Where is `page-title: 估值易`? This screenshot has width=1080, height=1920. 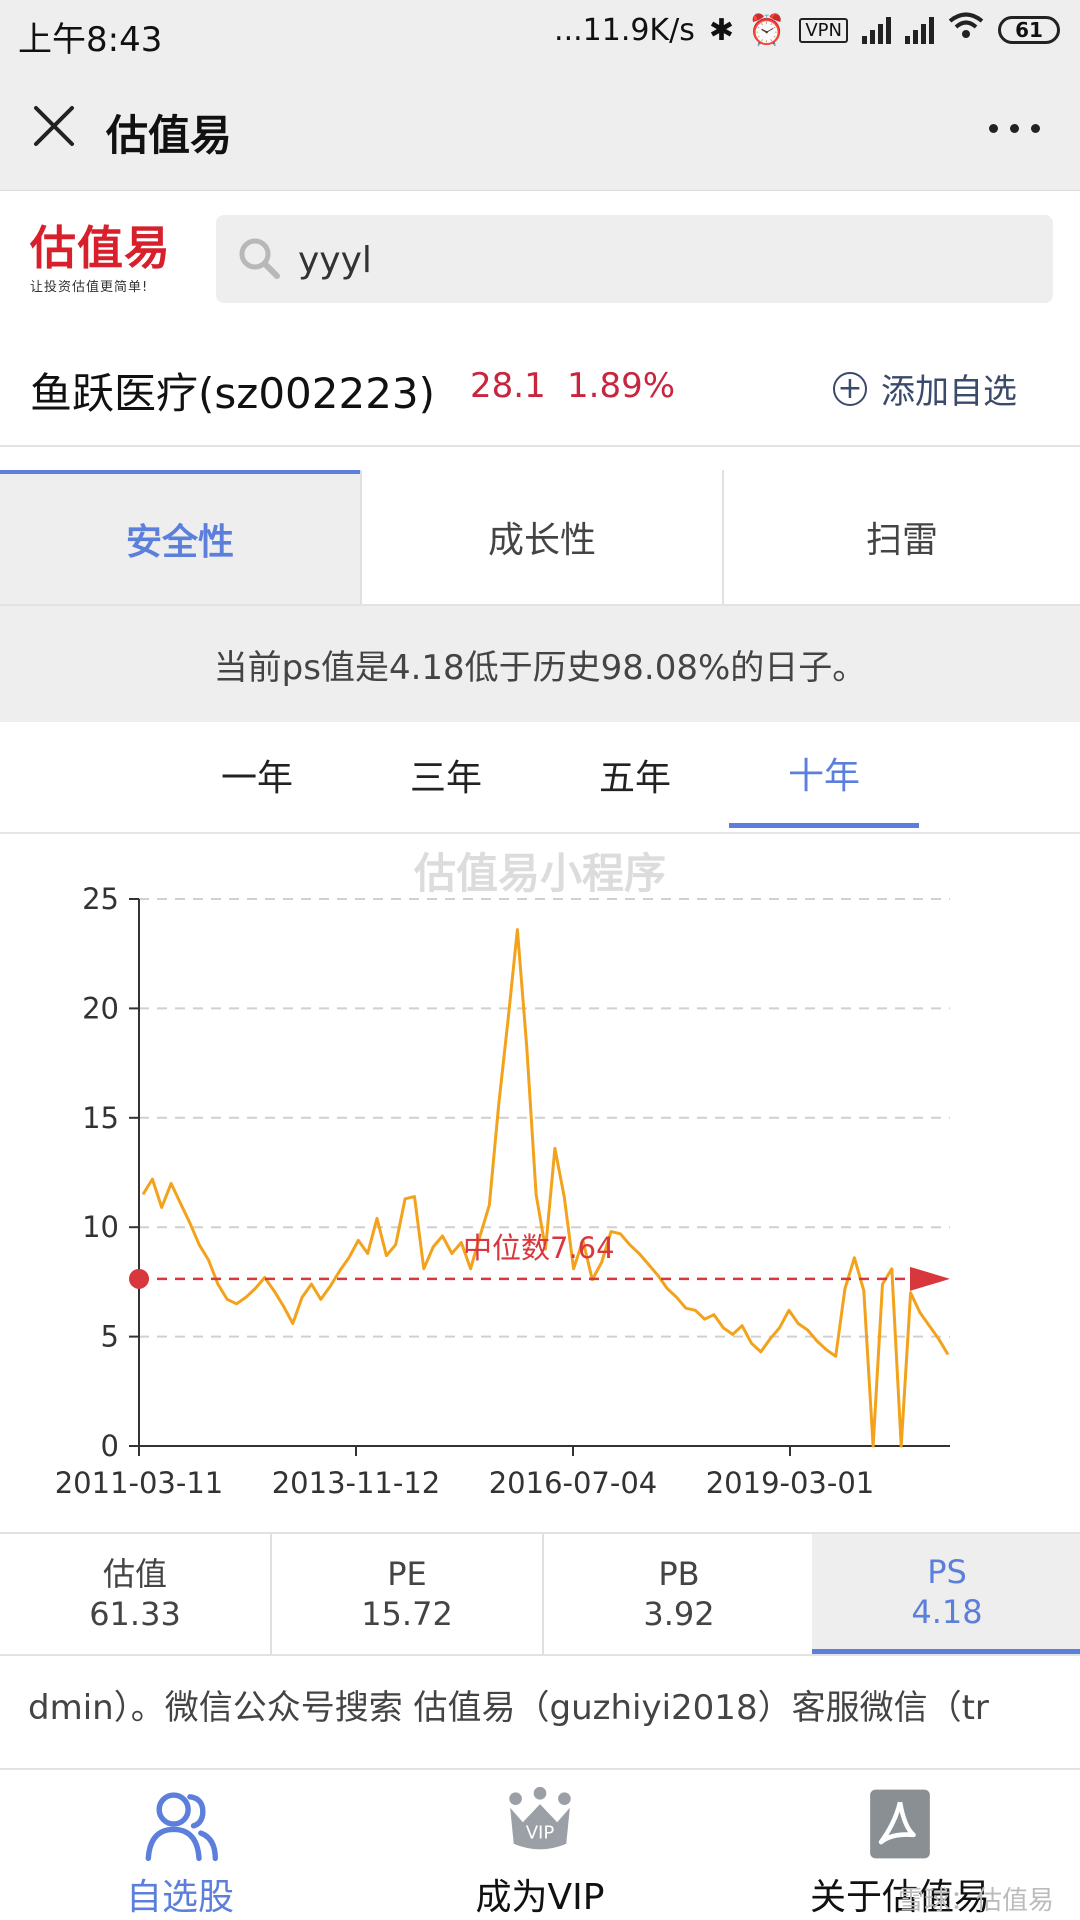
page-title: 估值易 is located at coordinates (169, 135).